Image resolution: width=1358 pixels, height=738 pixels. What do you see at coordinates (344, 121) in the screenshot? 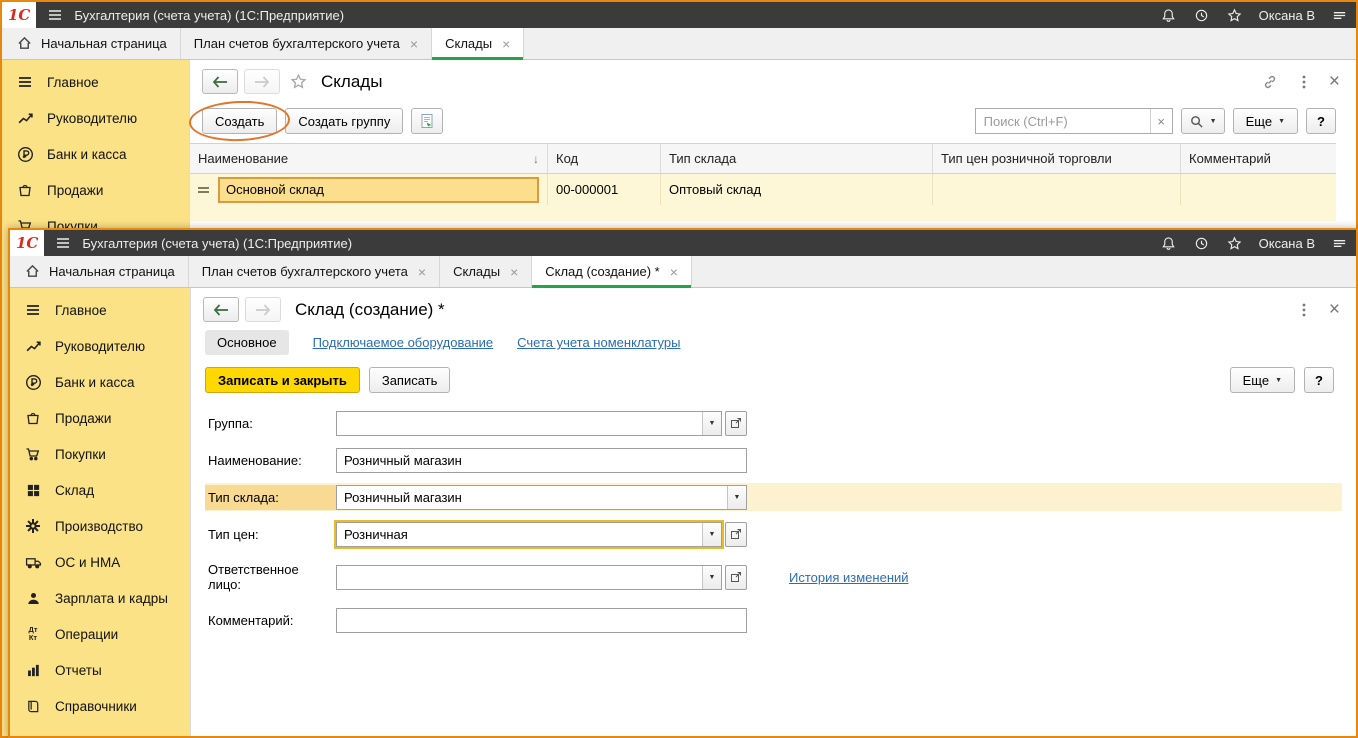
I see `create-group-button: Создать группу` at bounding box center [344, 121].